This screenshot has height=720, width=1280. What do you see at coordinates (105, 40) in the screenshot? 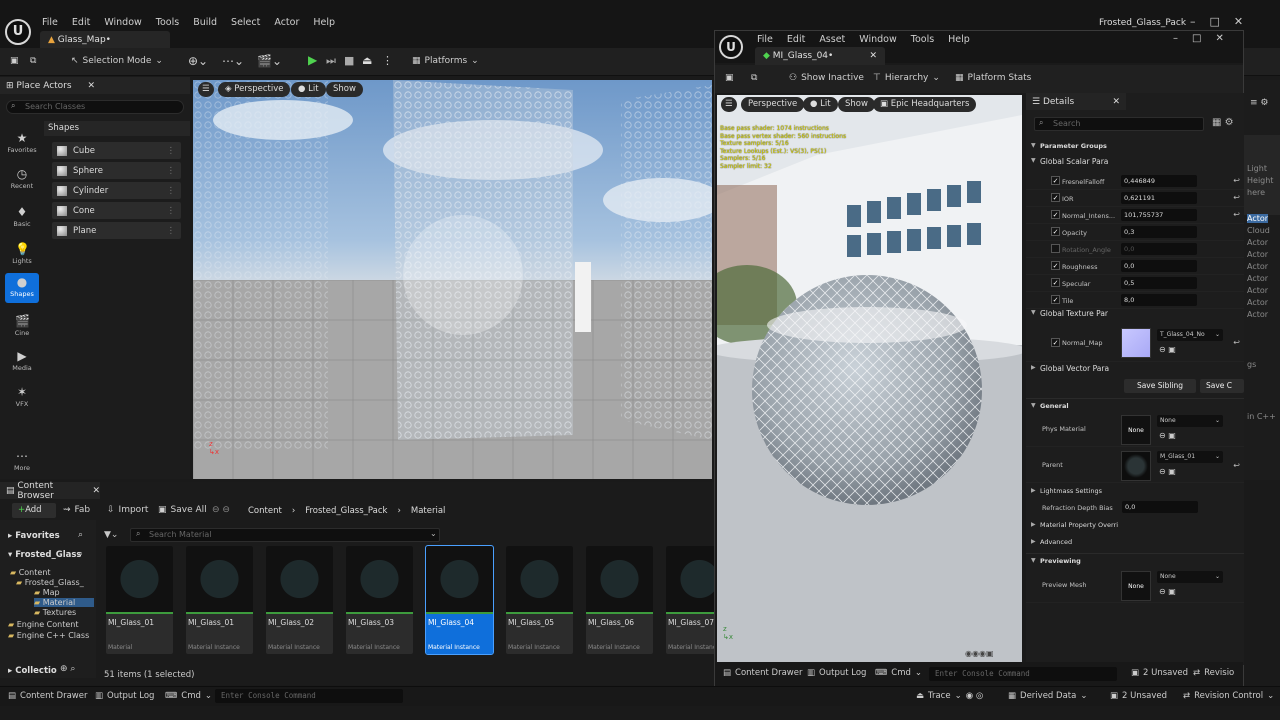
I see `level-tab: ▲ Glass_Map•` at bounding box center [105, 40].